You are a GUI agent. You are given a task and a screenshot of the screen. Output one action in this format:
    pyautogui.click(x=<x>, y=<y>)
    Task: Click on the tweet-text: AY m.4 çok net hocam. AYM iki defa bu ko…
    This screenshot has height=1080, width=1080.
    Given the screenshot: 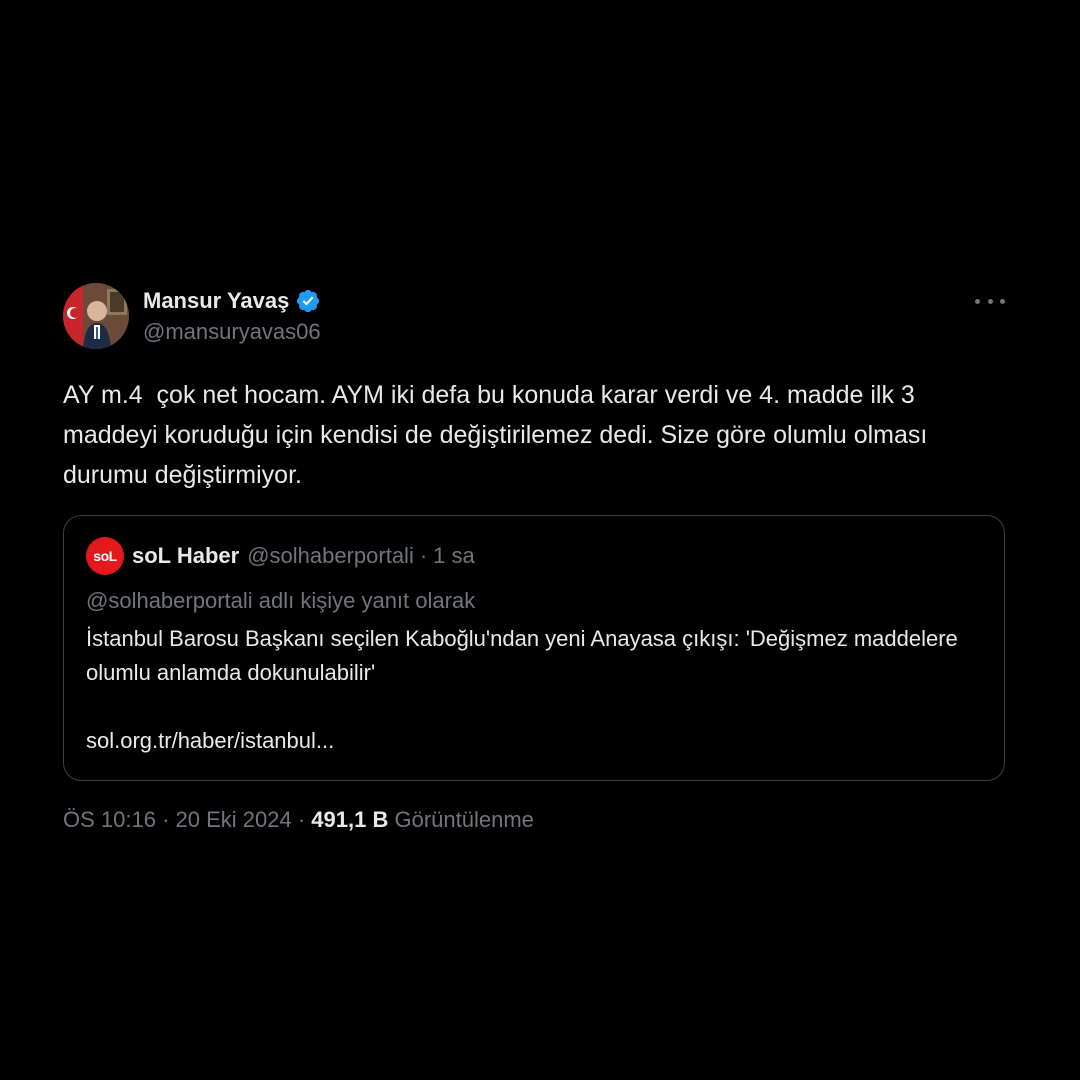 What is the action you would take?
    pyautogui.click(x=499, y=435)
    